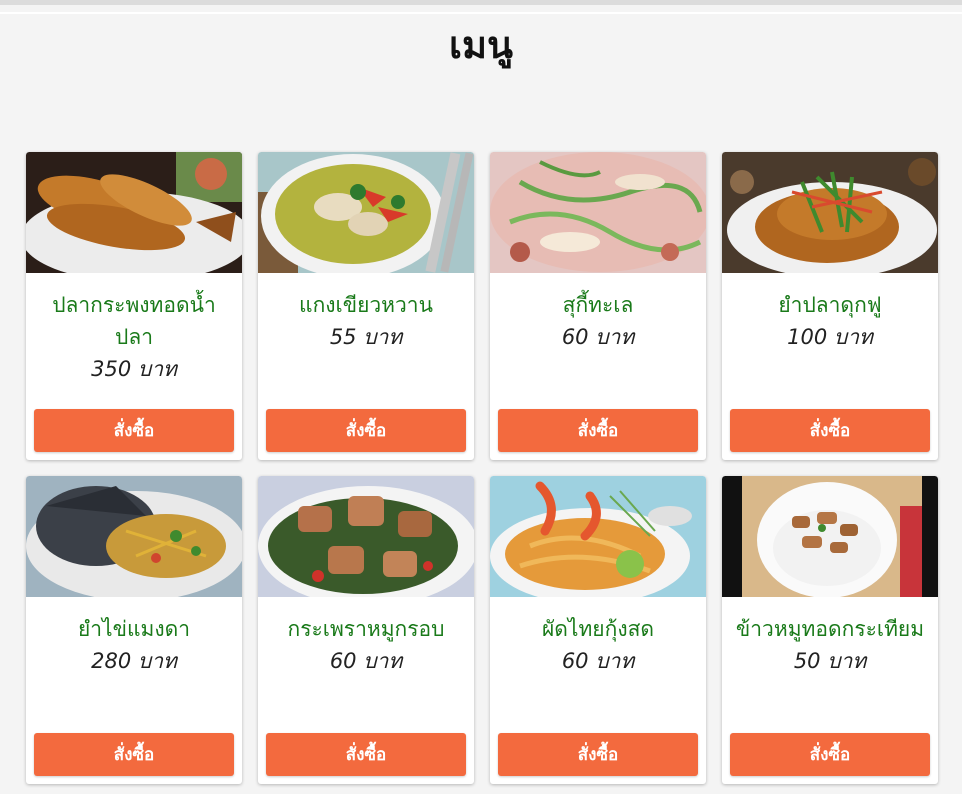  I want to click on item-name: กระเพราหมูกรอบ, so click(366, 629).